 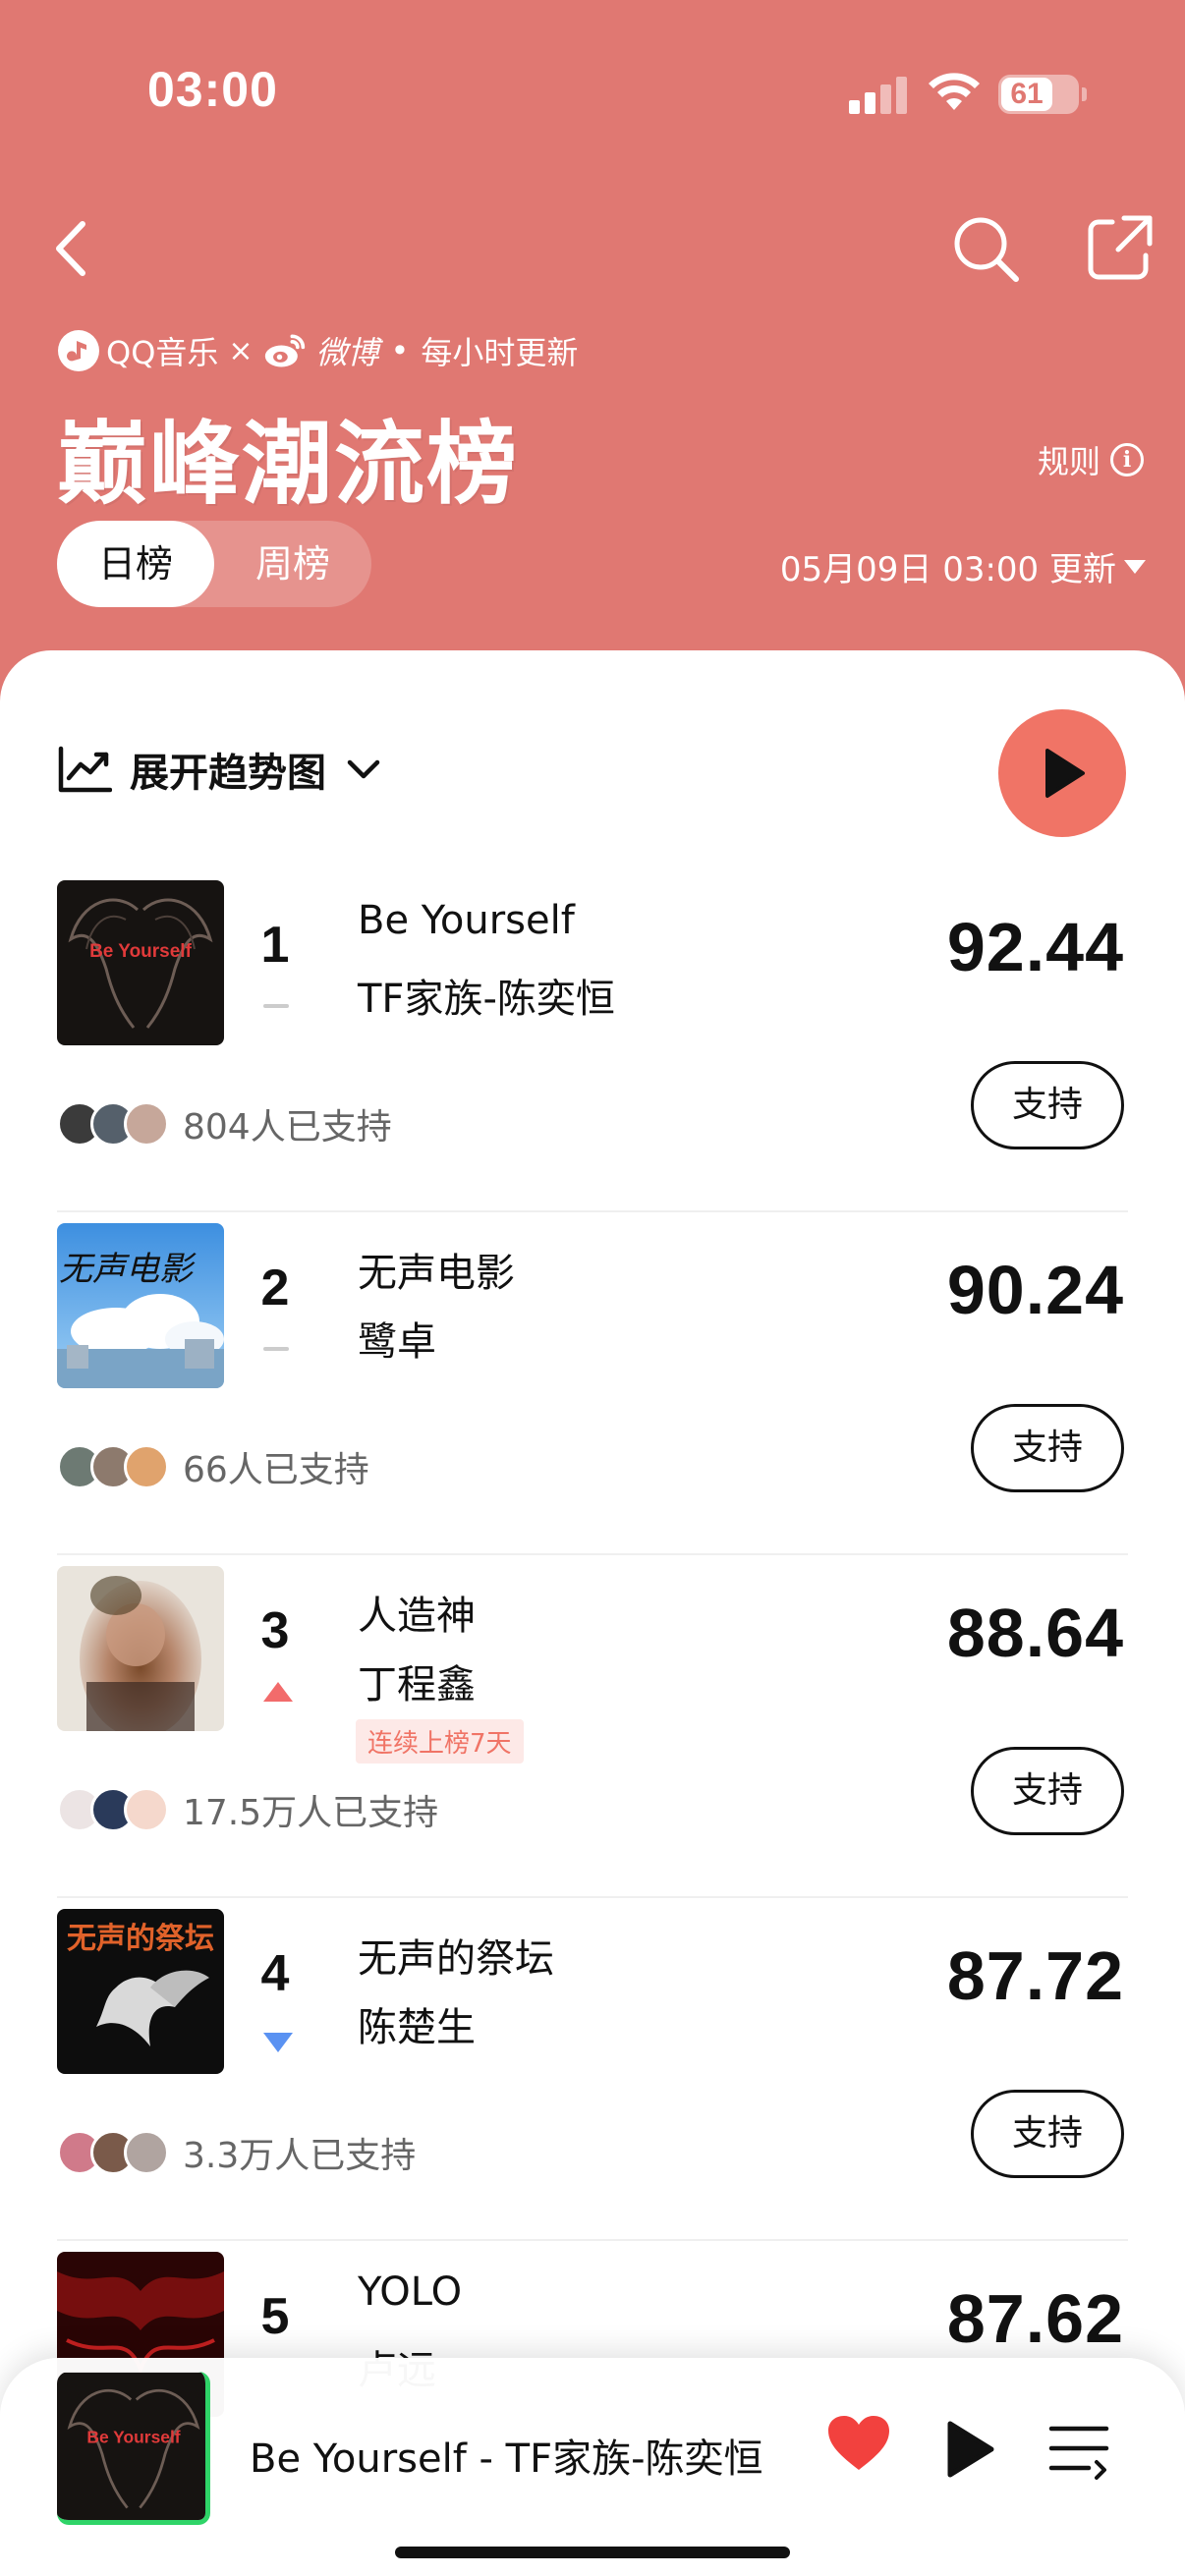 What do you see at coordinates (467, 920) in the screenshot?
I see `song-title: Be Yourself` at bounding box center [467, 920].